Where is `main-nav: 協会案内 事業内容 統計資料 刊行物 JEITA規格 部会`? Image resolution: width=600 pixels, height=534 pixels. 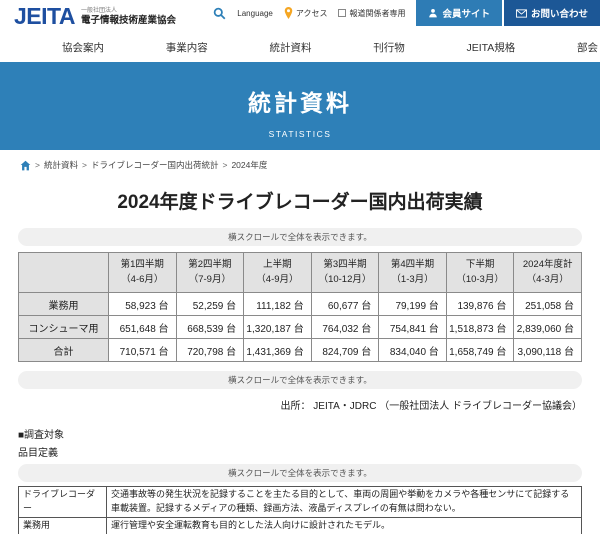 main-nav: 協会案内 事業内容 統計資料 刊行物 JEITA規格 部会 is located at coordinates (300, 47).